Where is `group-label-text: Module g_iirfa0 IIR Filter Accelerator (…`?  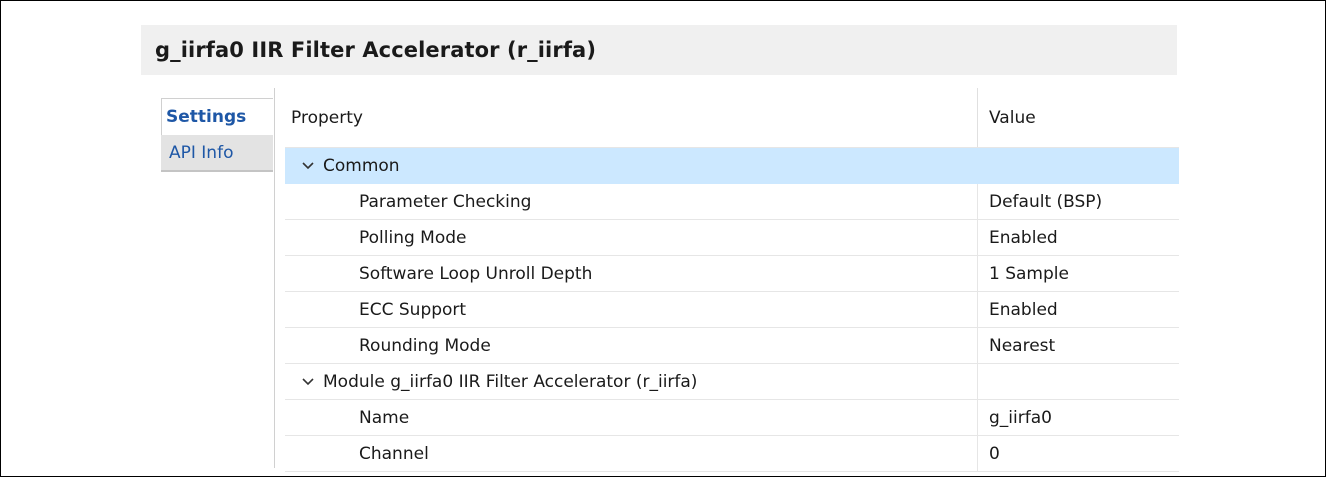 group-label-text: Module g_iirfa0 IIR Filter Accelerator (… is located at coordinates (510, 381).